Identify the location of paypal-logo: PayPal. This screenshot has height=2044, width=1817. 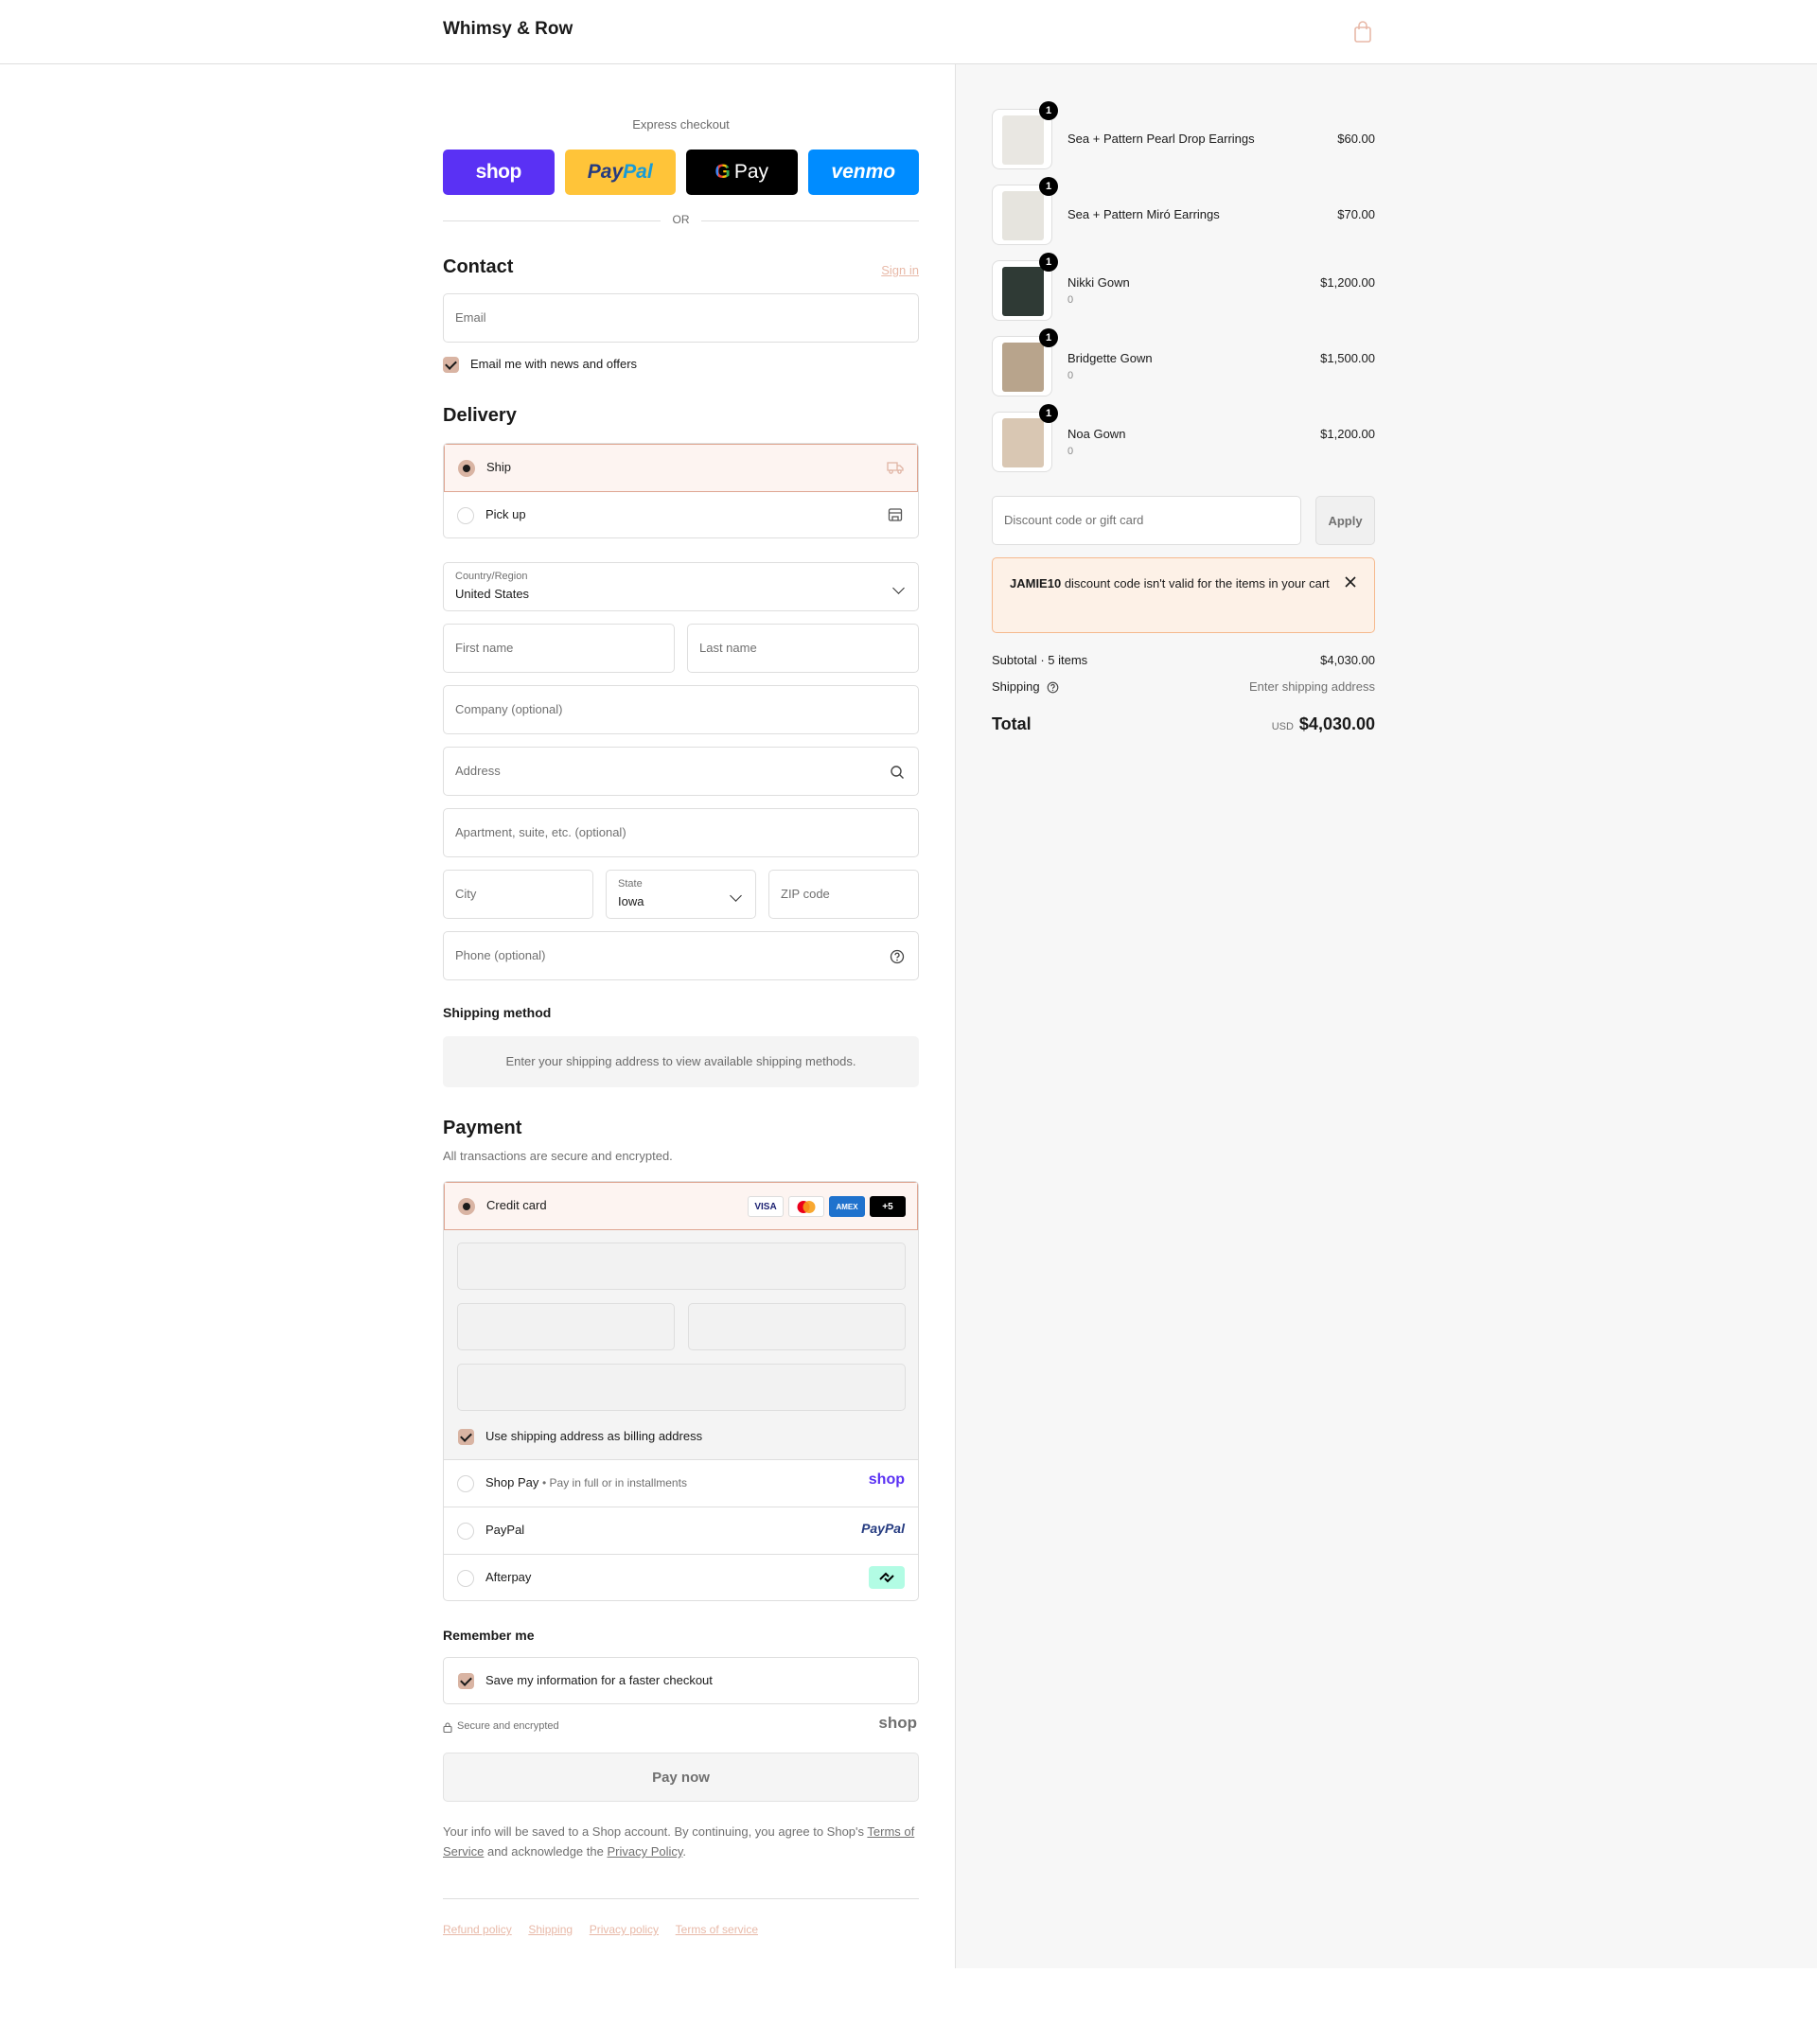
(883, 1528).